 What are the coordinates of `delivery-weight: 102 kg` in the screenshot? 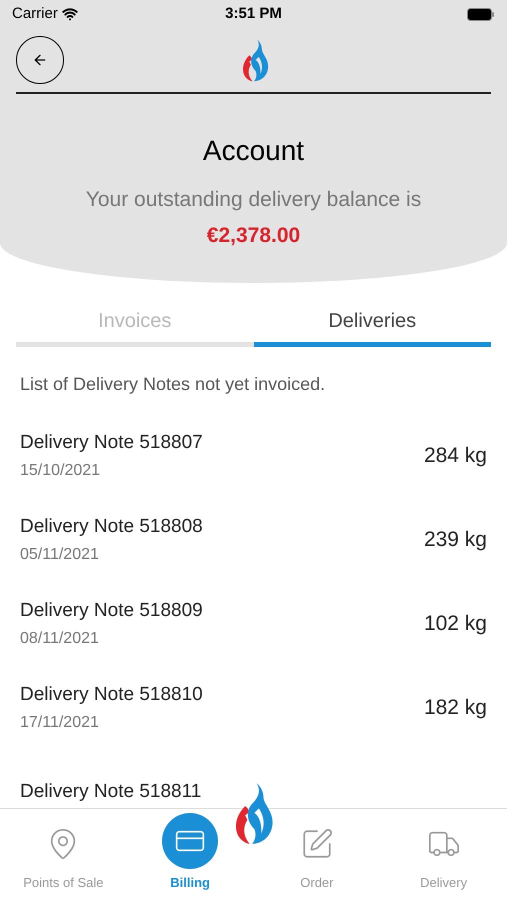 It's located at (455, 624).